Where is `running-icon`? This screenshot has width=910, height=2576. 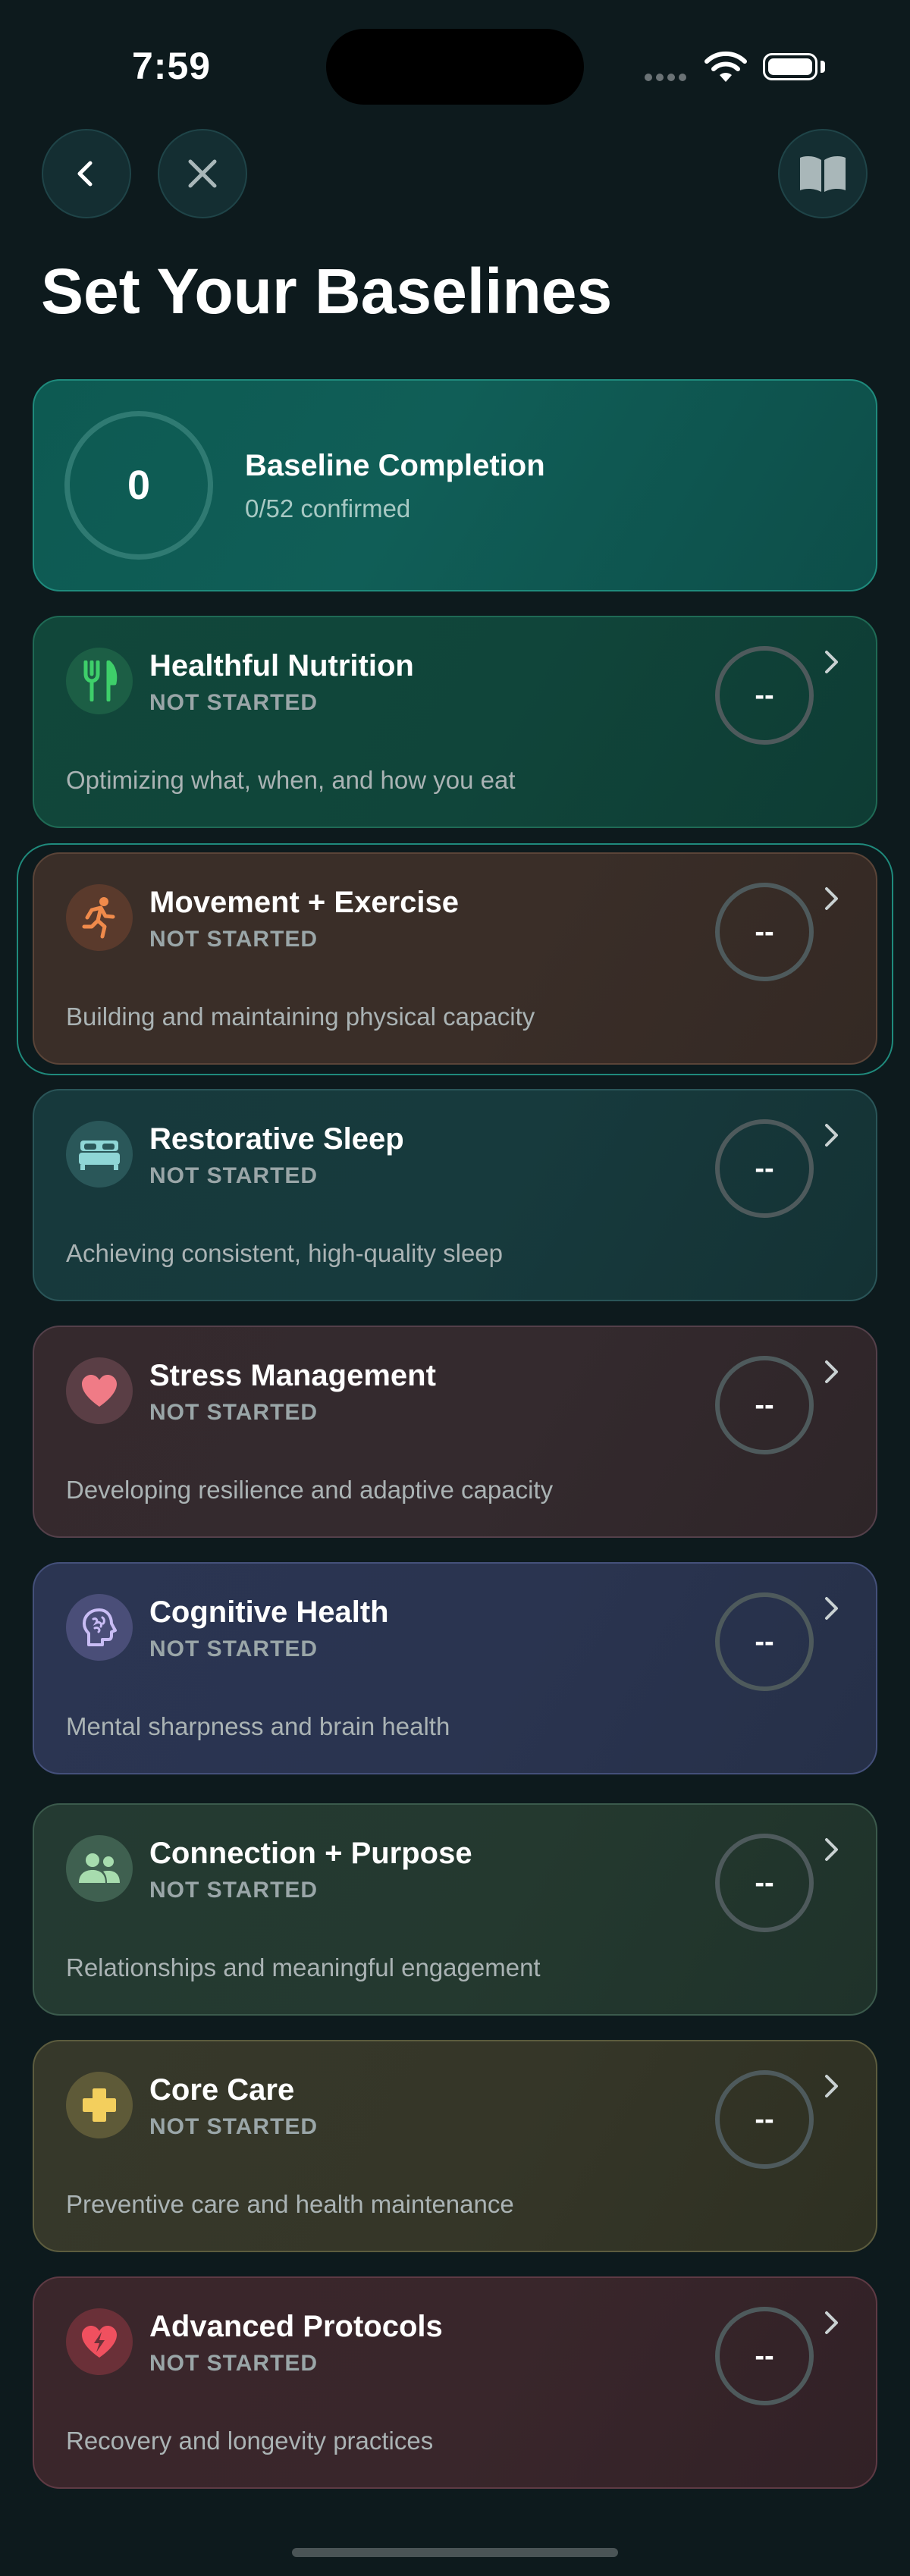 running-icon is located at coordinates (98, 918).